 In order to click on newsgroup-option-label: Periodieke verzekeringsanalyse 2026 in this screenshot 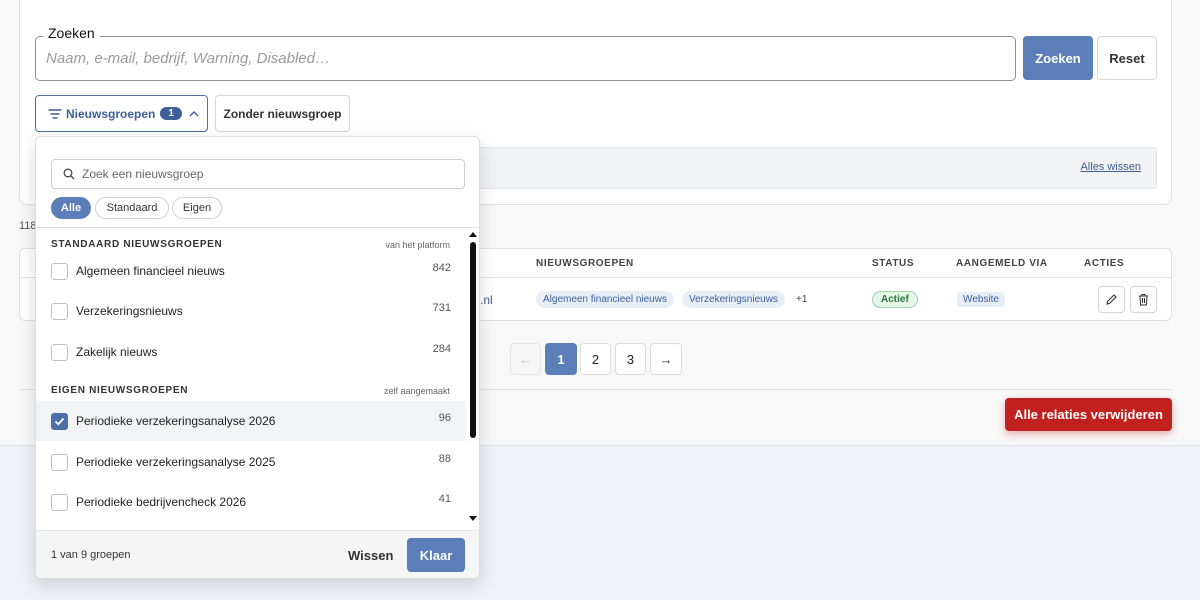, I will do `click(176, 421)`.